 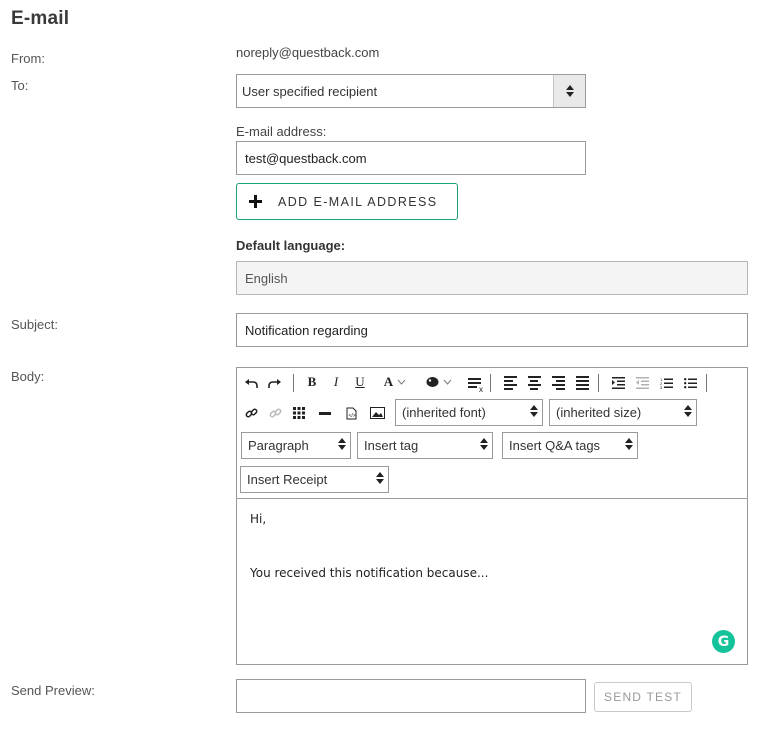 I want to click on send-preview-input, so click(x=411, y=696).